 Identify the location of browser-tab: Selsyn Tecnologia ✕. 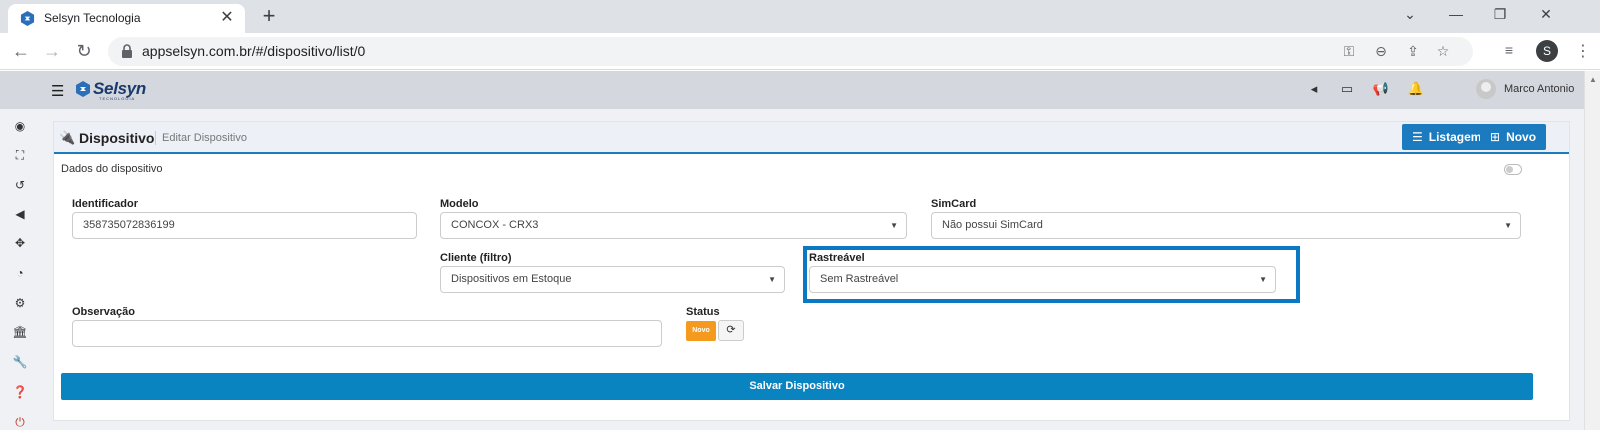
(126, 18).